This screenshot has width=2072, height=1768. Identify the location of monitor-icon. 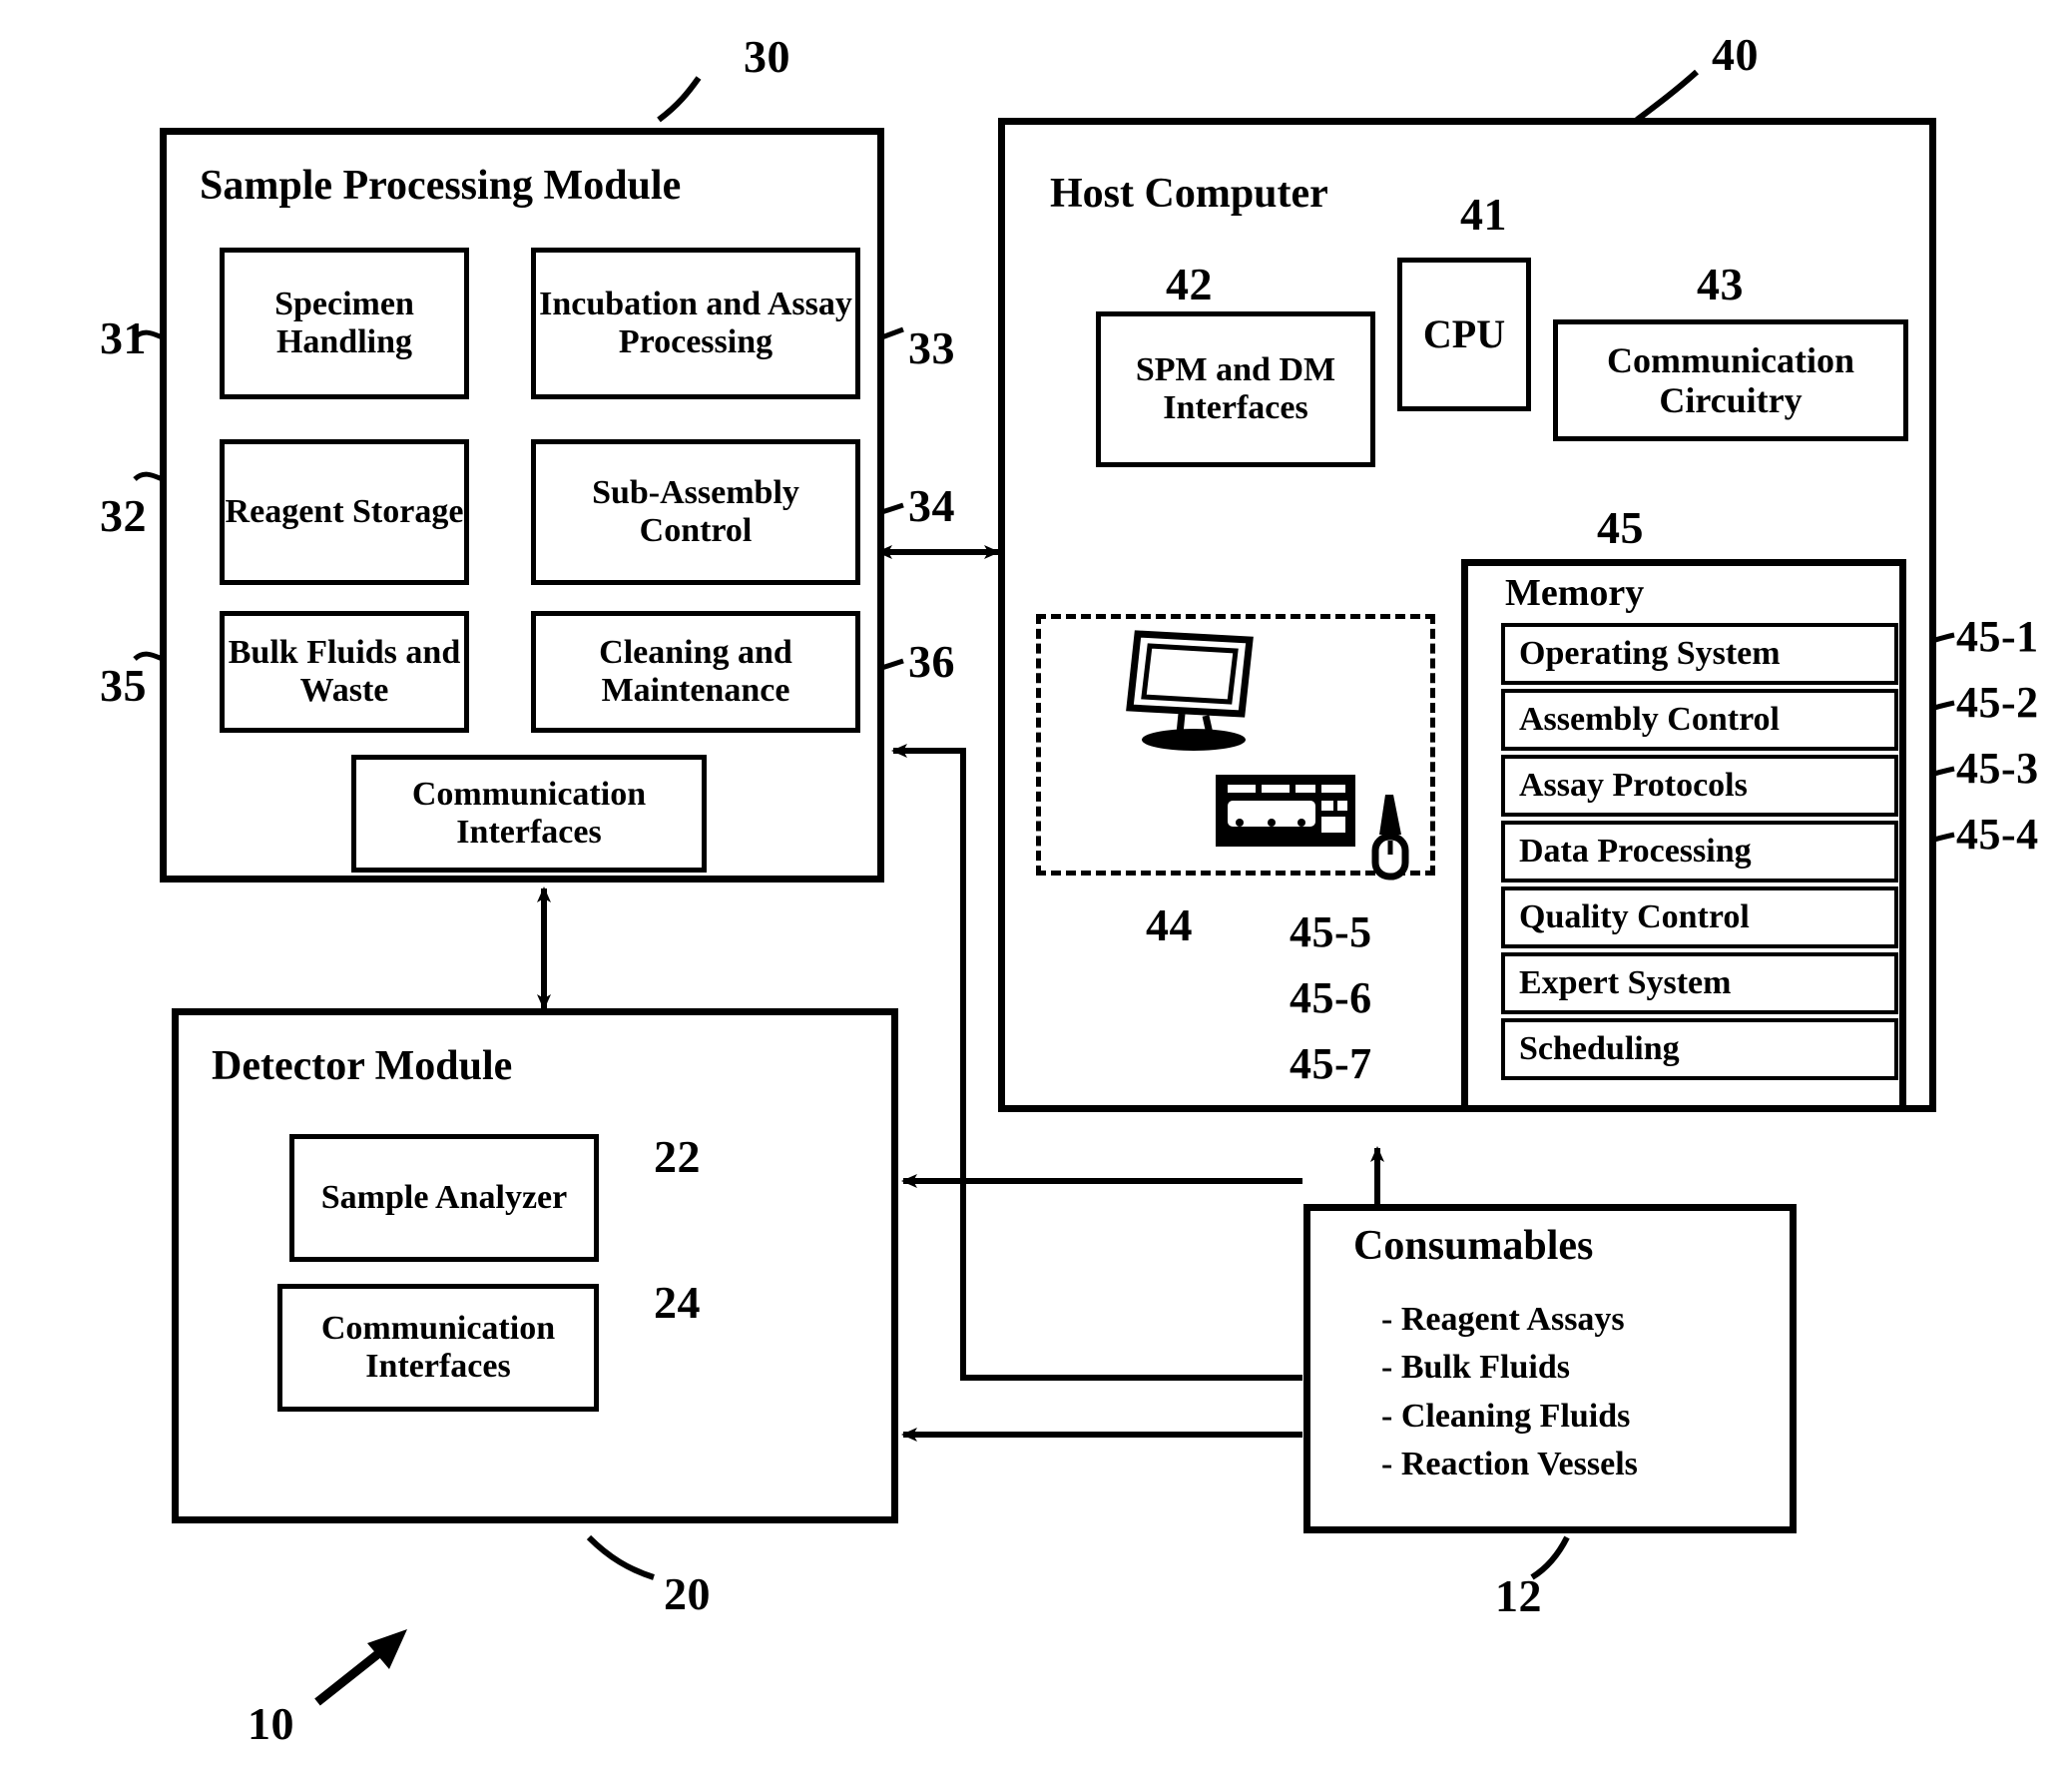
(1190, 690).